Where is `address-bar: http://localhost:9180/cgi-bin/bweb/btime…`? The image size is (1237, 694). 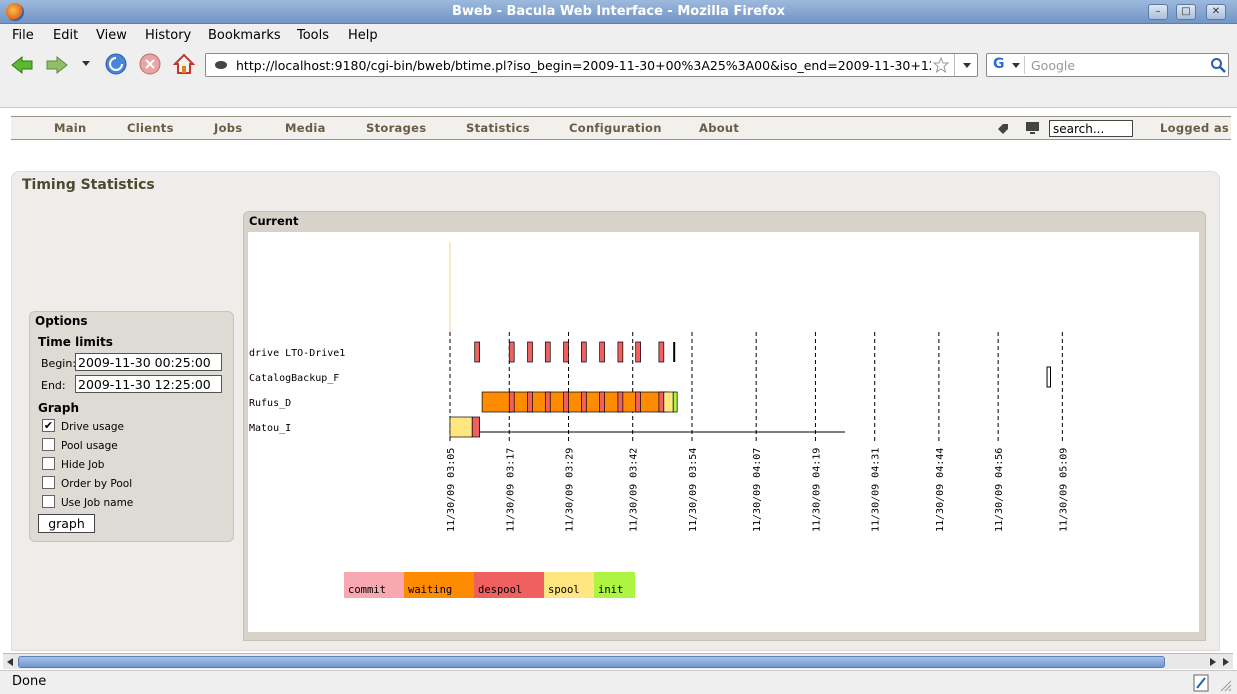 address-bar: http://localhost:9180/cgi-bin/bweb/btime… is located at coordinates (591, 65).